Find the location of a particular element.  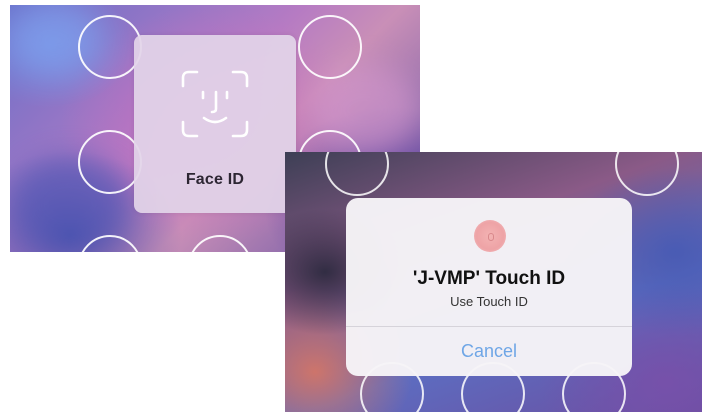

face-id-card: Face ID is located at coordinates (215, 124).